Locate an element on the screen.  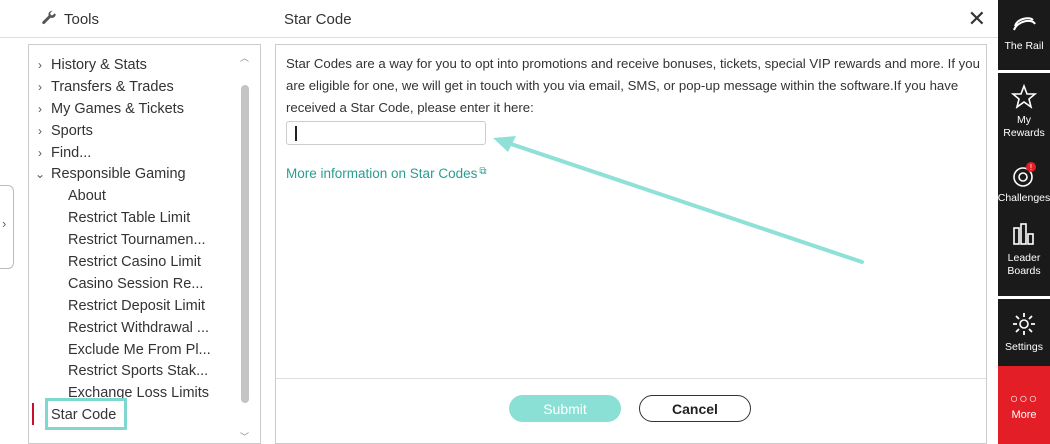
submit-button: Submit is located at coordinates (565, 408).